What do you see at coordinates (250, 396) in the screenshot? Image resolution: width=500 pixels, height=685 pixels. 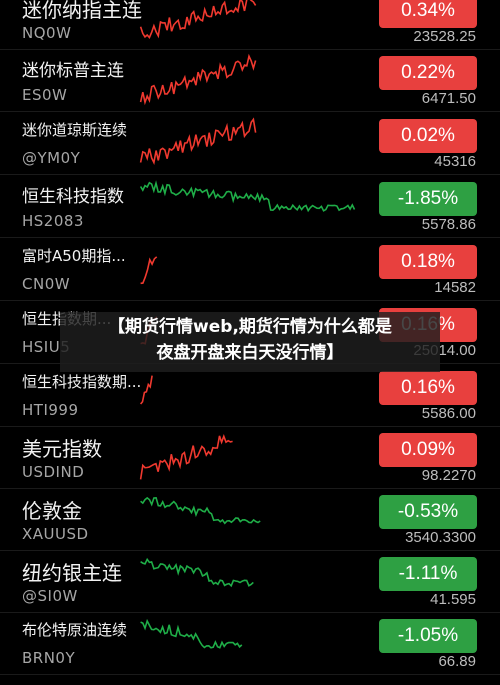 I see `quote-row: 恒生科技指数期... HTI999 0.16% 5586.00` at bounding box center [250, 396].